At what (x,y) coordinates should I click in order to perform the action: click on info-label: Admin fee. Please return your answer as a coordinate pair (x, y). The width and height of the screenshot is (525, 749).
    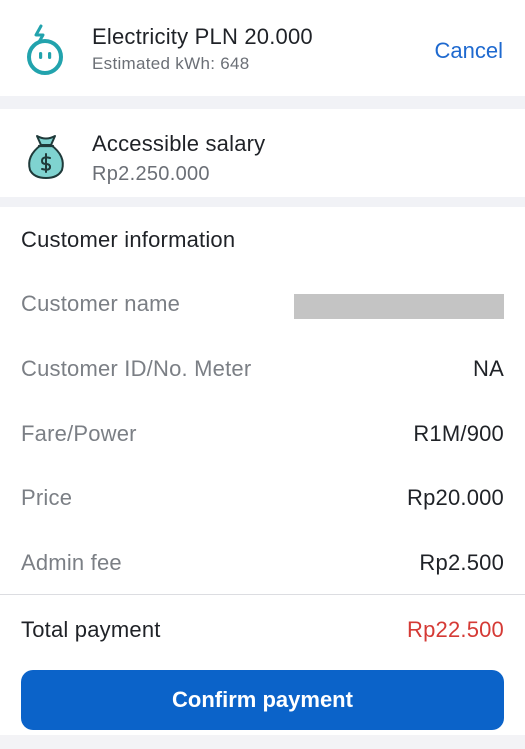
    Looking at the image, I should click on (71, 562).